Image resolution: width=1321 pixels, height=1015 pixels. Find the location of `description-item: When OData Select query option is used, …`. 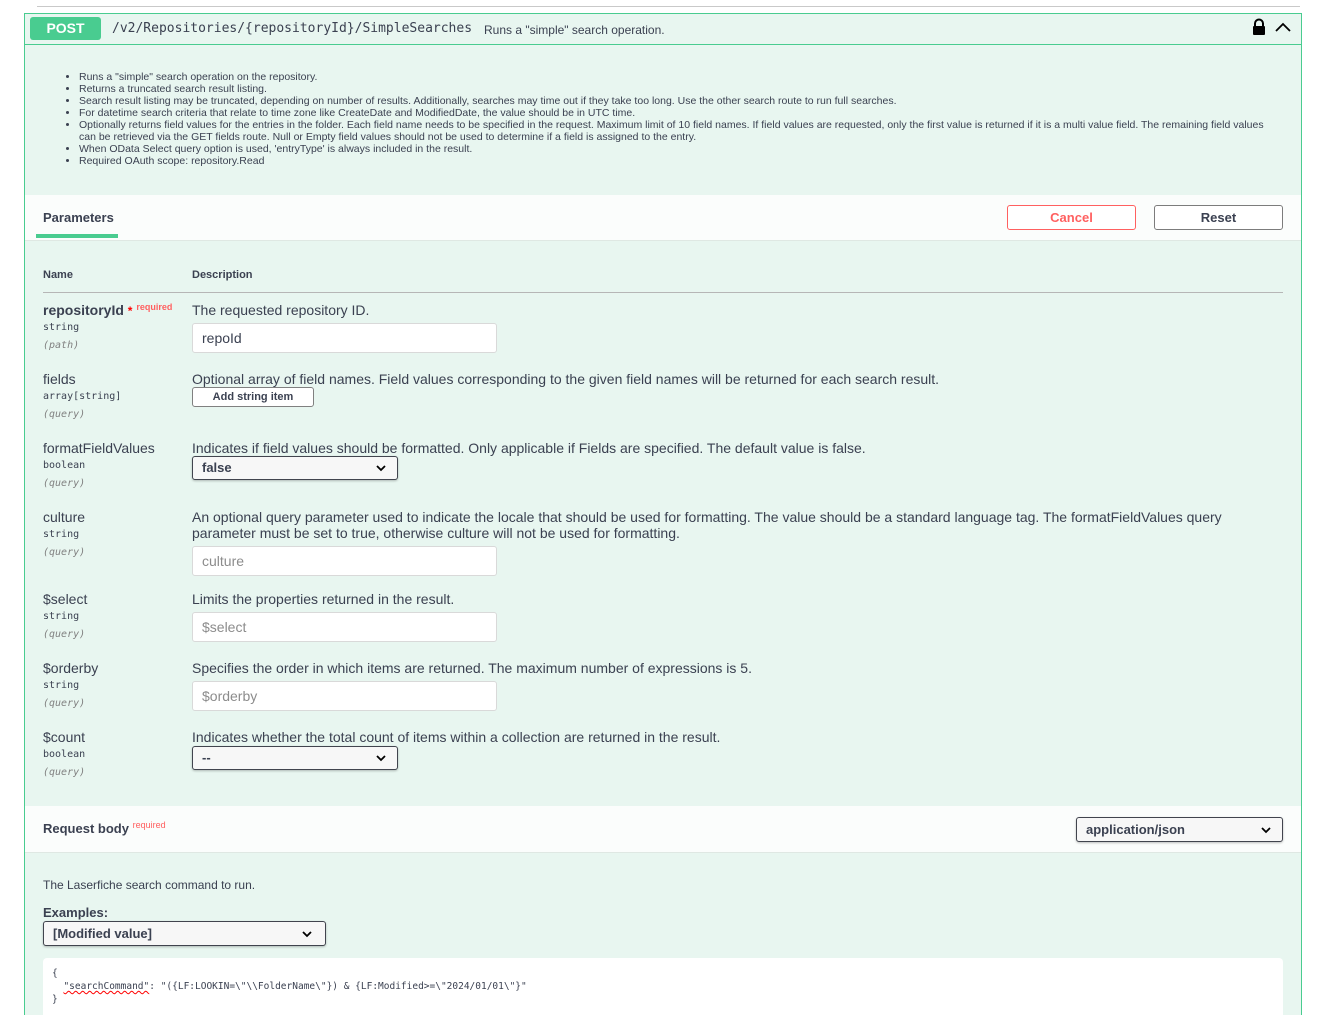

description-item: When OData Select query option is used, … is located at coordinates (674, 149).